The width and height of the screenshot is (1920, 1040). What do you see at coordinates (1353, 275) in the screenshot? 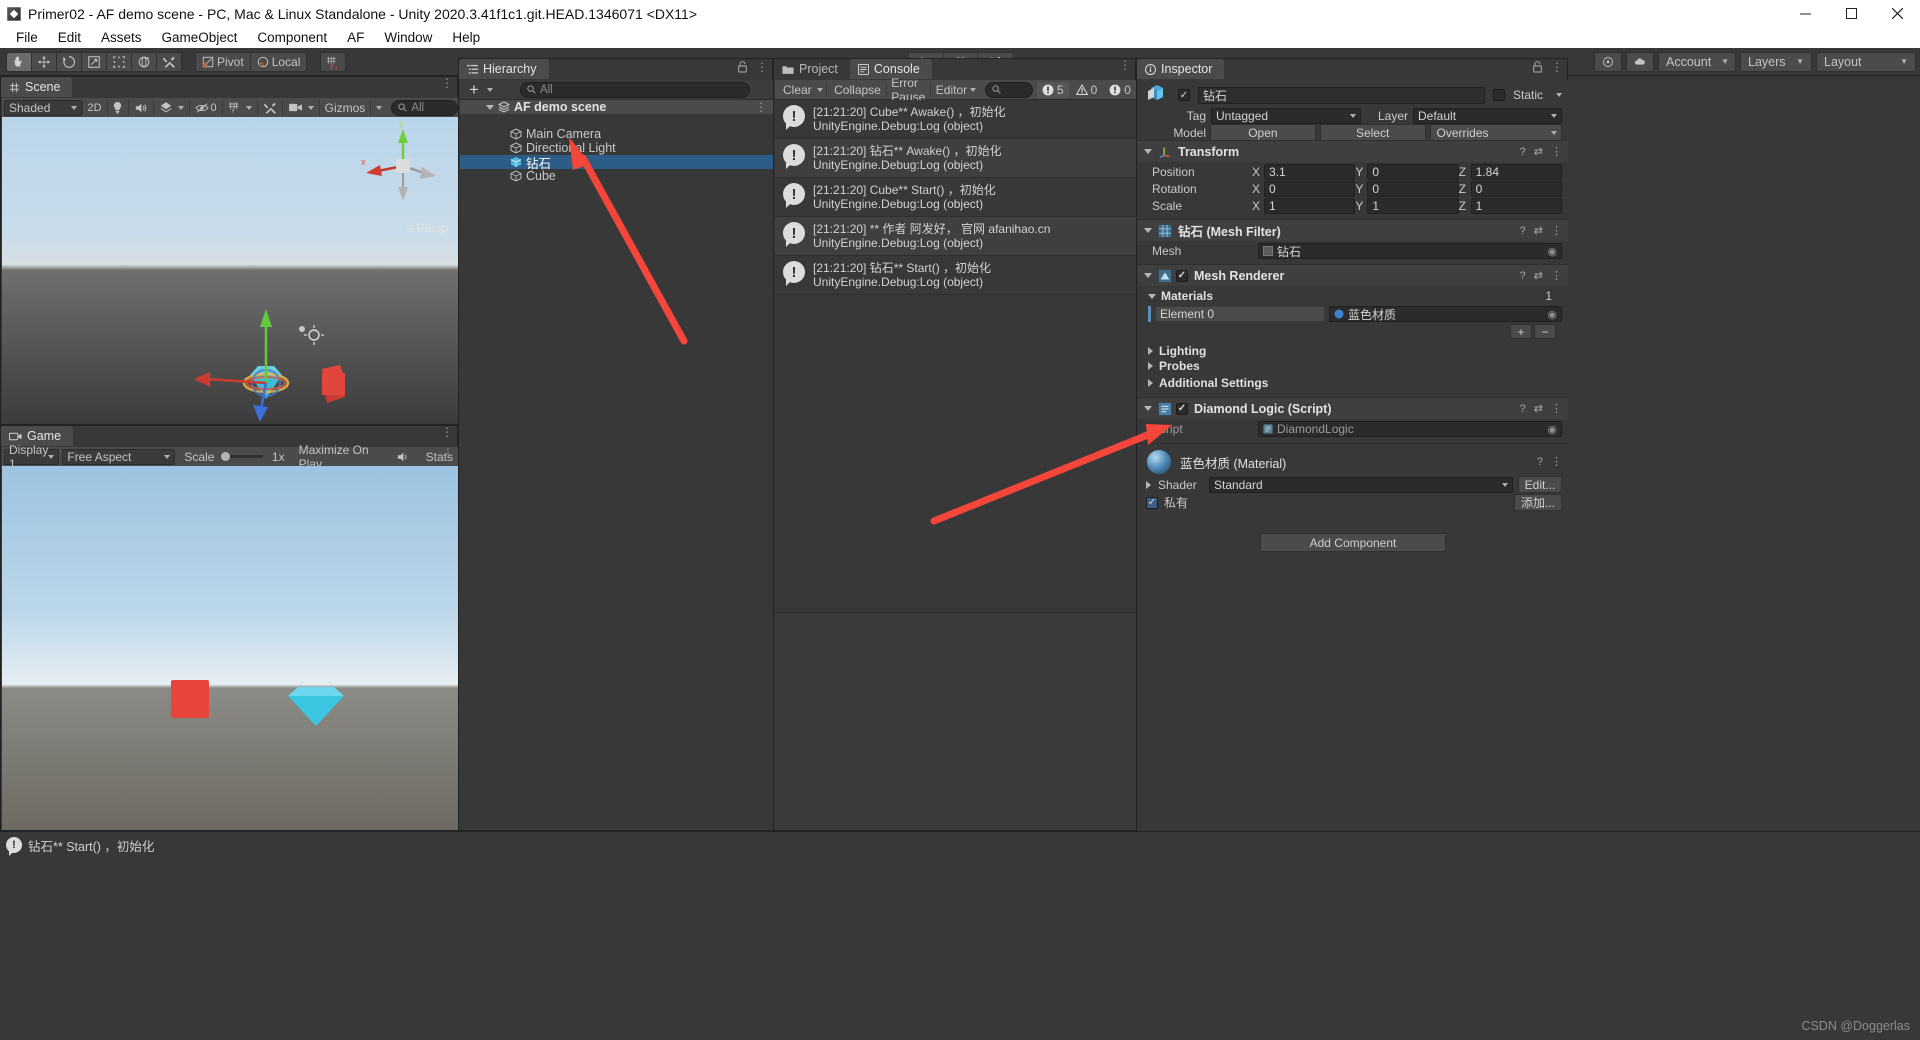
I see `mesh-renderer-header: Mesh Renderer ? ⇄ ⋮` at bounding box center [1353, 275].